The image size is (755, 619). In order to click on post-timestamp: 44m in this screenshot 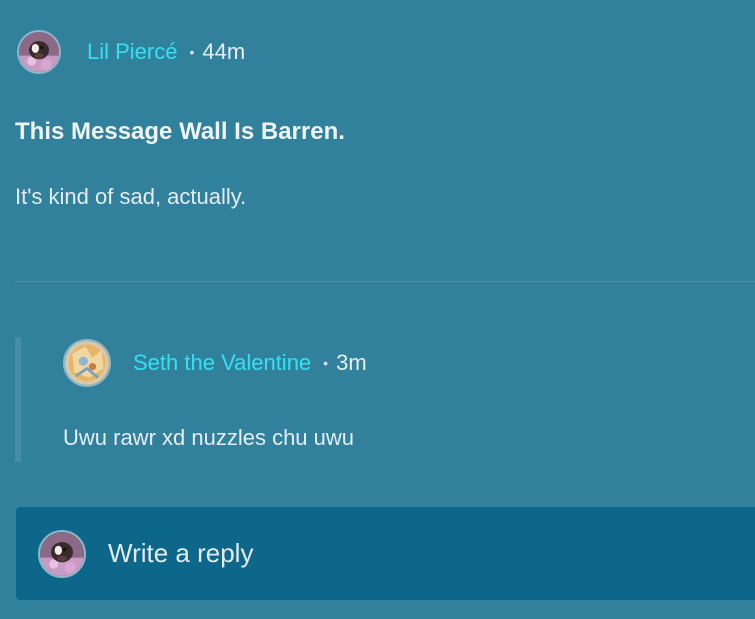, I will do `click(223, 52)`.